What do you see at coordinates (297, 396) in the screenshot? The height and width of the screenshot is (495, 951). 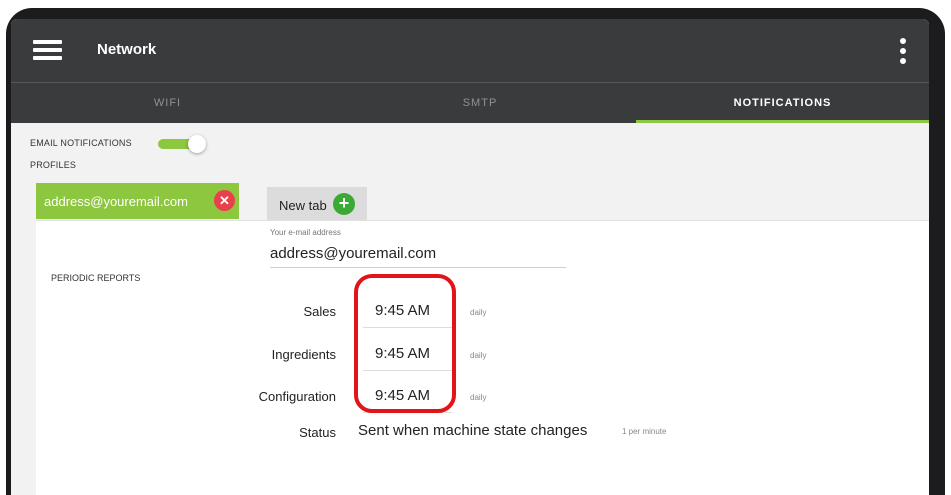 I see `report-label-configuration: Configuration` at bounding box center [297, 396].